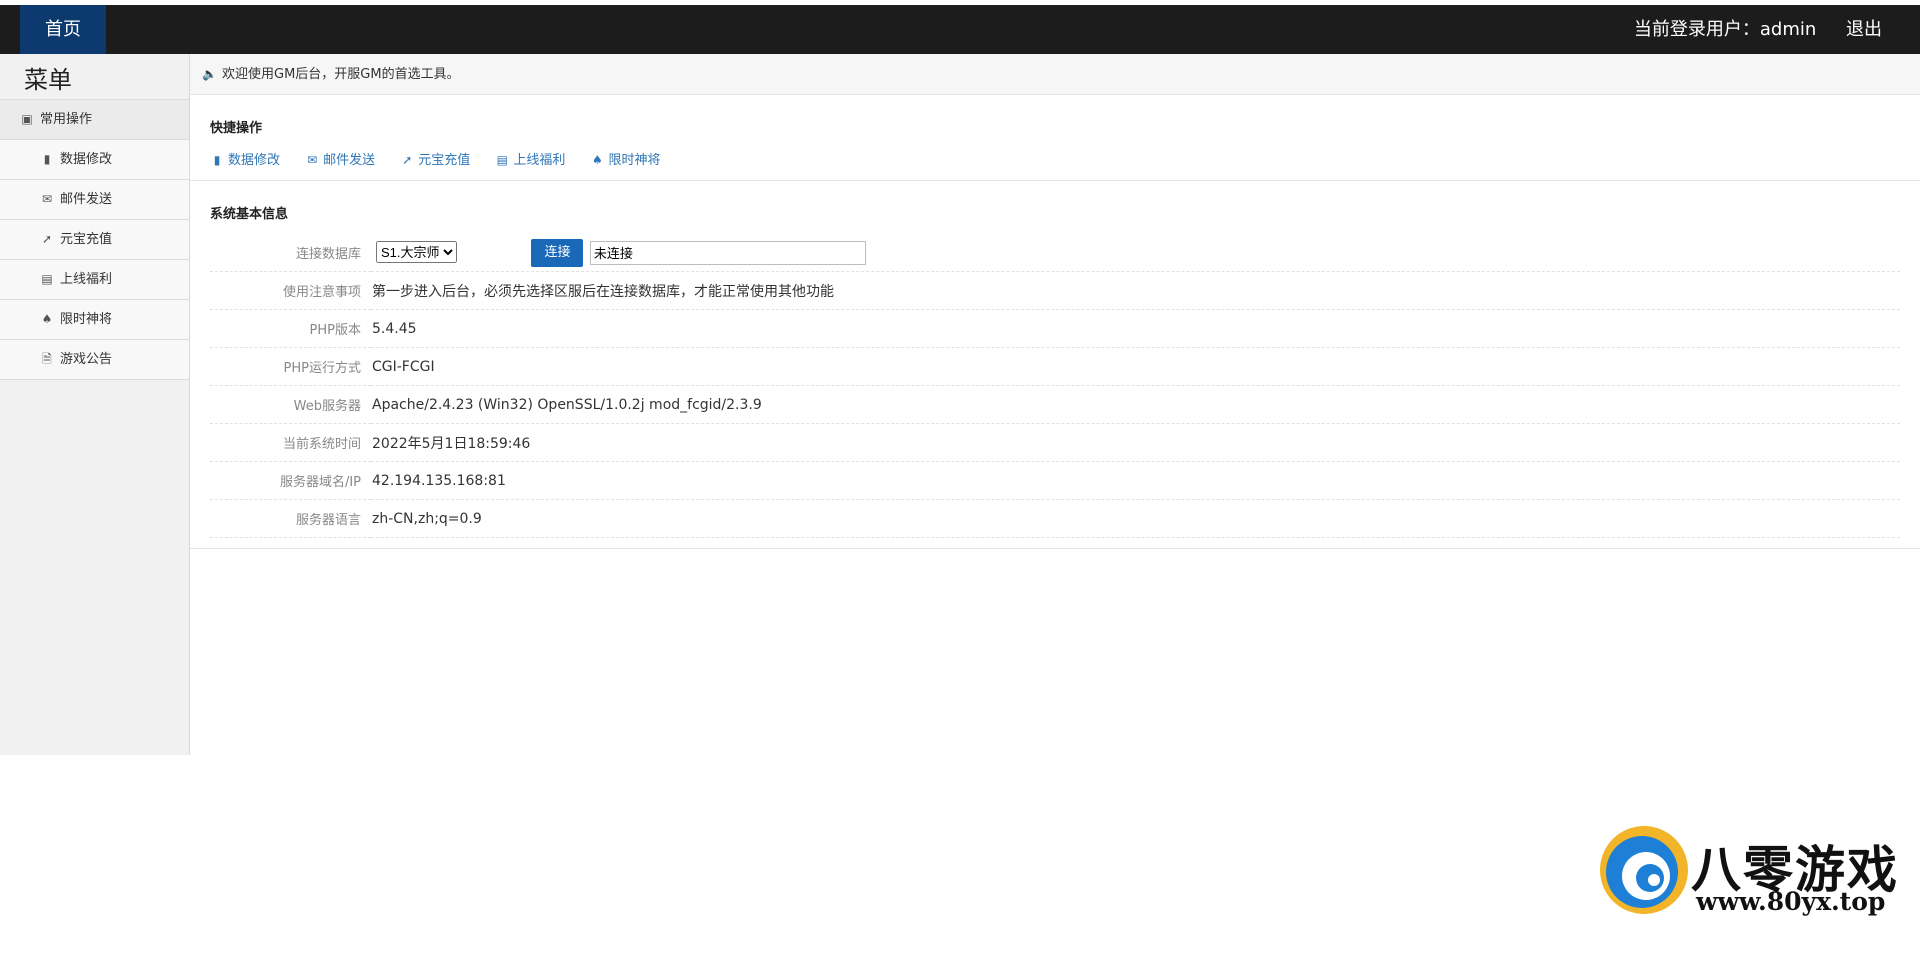 This screenshot has height=973, width=1920. Describe the element at coordinates (290, 290) in the screenshot. I see `info-label: 使用注意事项` at that location.